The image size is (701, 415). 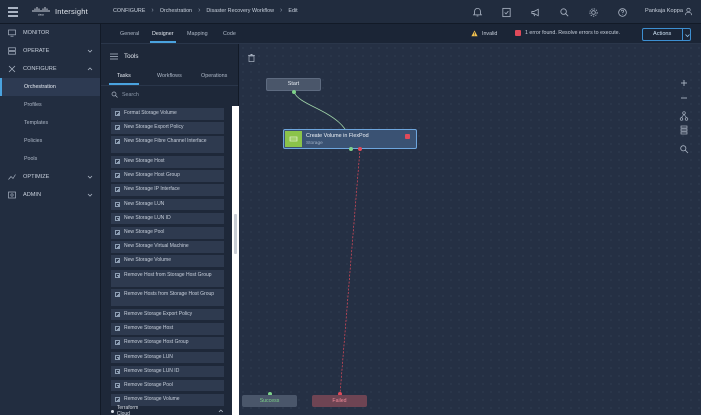 I want to click on success-node: Success, so click(x=269, y=401).